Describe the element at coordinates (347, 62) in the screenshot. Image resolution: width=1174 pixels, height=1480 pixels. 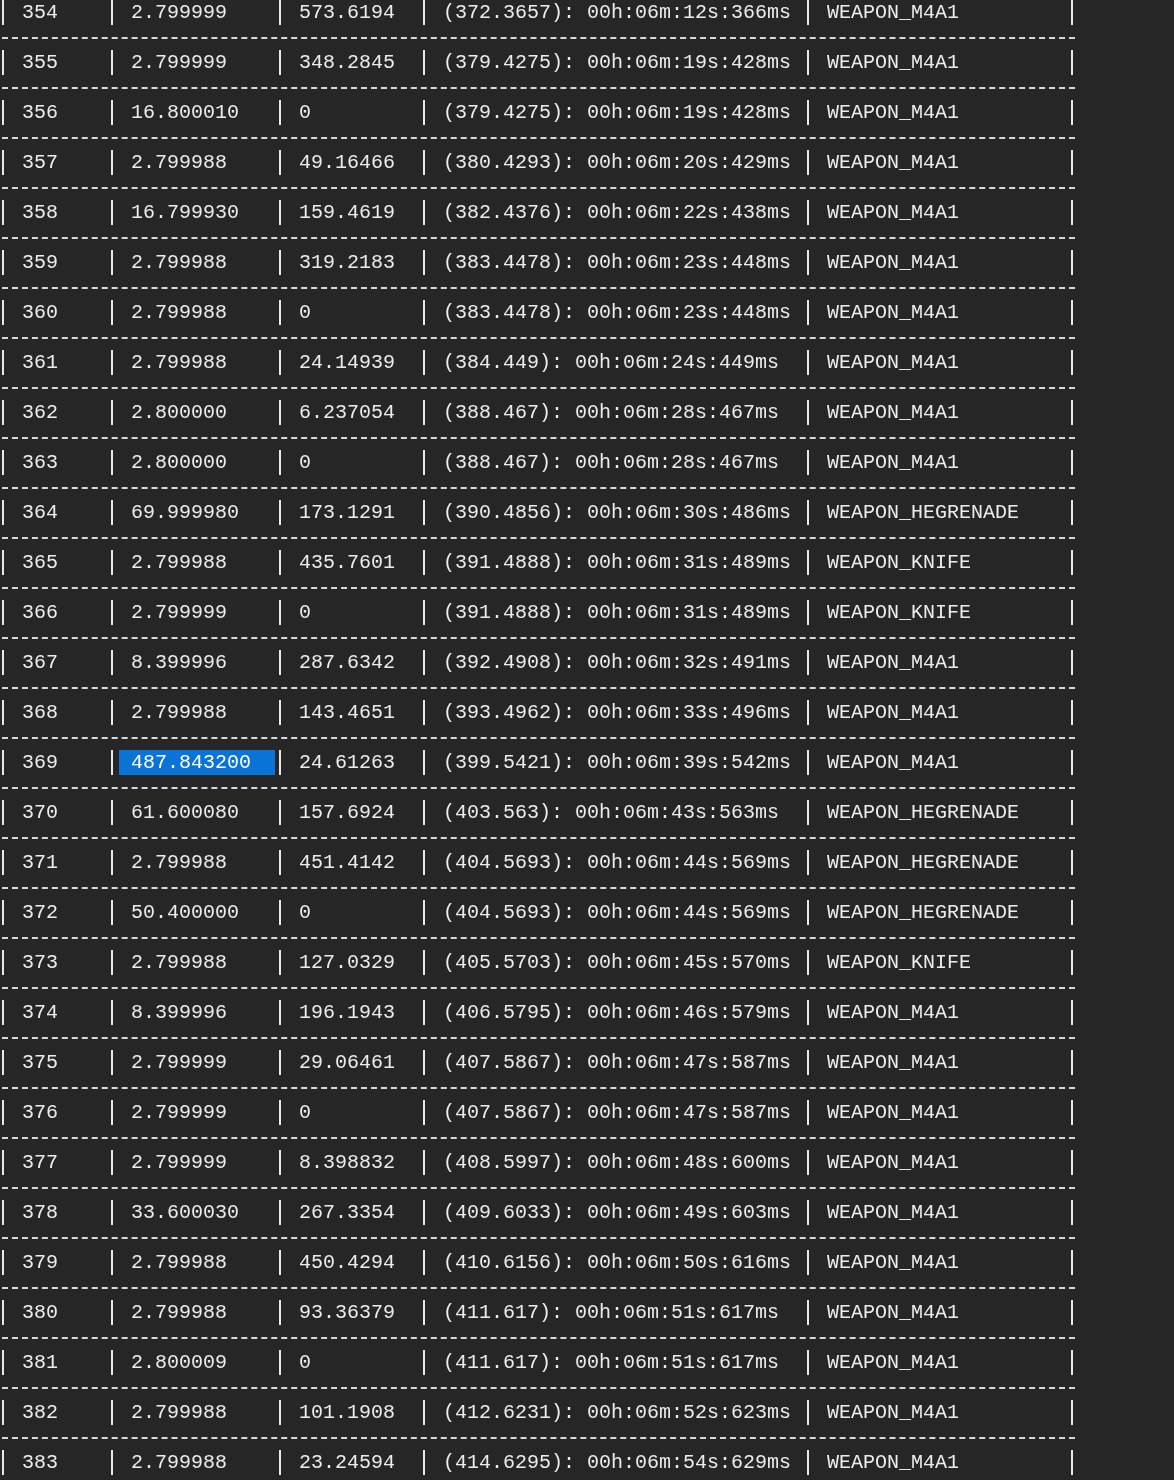
I see `table-cell-text: 348.2845` at that location.